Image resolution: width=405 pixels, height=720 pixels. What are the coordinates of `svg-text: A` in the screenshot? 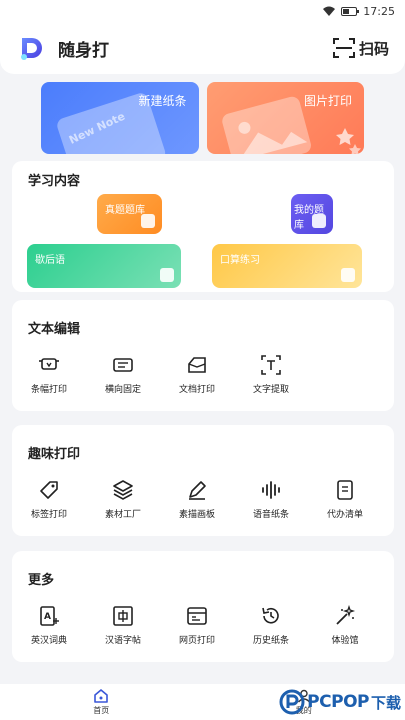 It's located at (47, 617).